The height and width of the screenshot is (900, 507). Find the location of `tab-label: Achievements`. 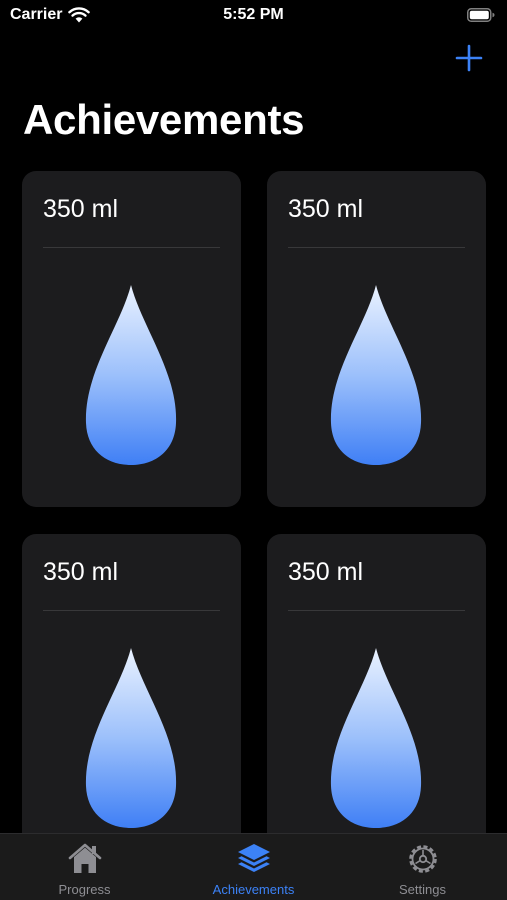

tab-label: Achievements is located at coordinates (253, 889).